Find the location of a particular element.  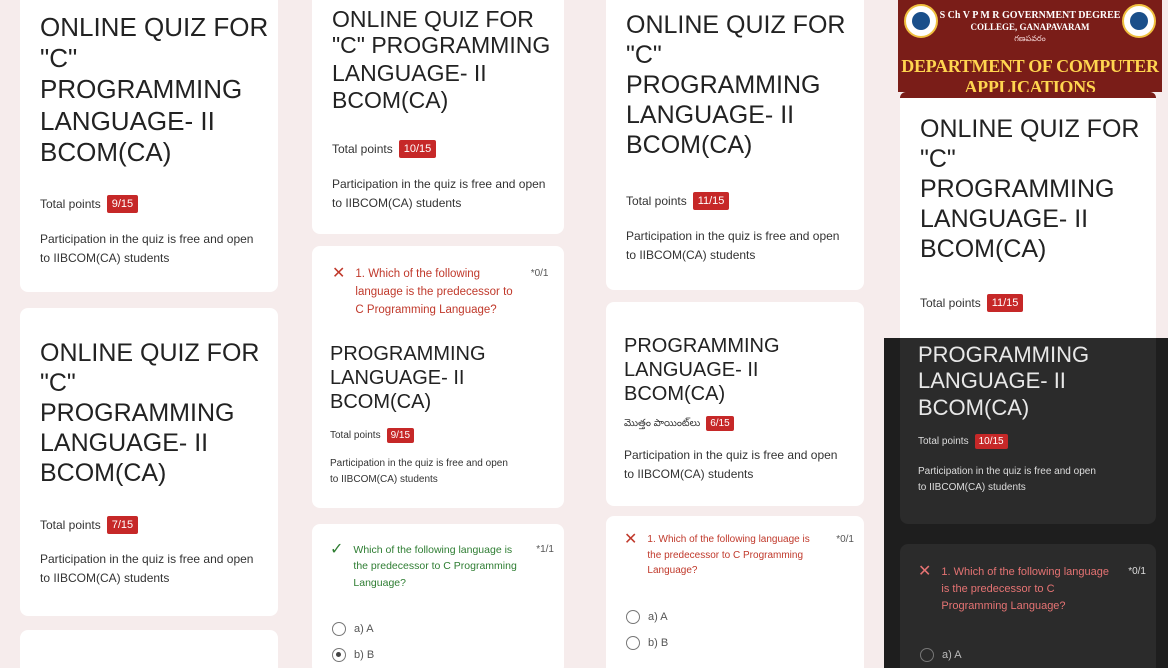

total-points: మొత్తం పాయింట్‌లు 6/15 is located at coordinates (679, 423).